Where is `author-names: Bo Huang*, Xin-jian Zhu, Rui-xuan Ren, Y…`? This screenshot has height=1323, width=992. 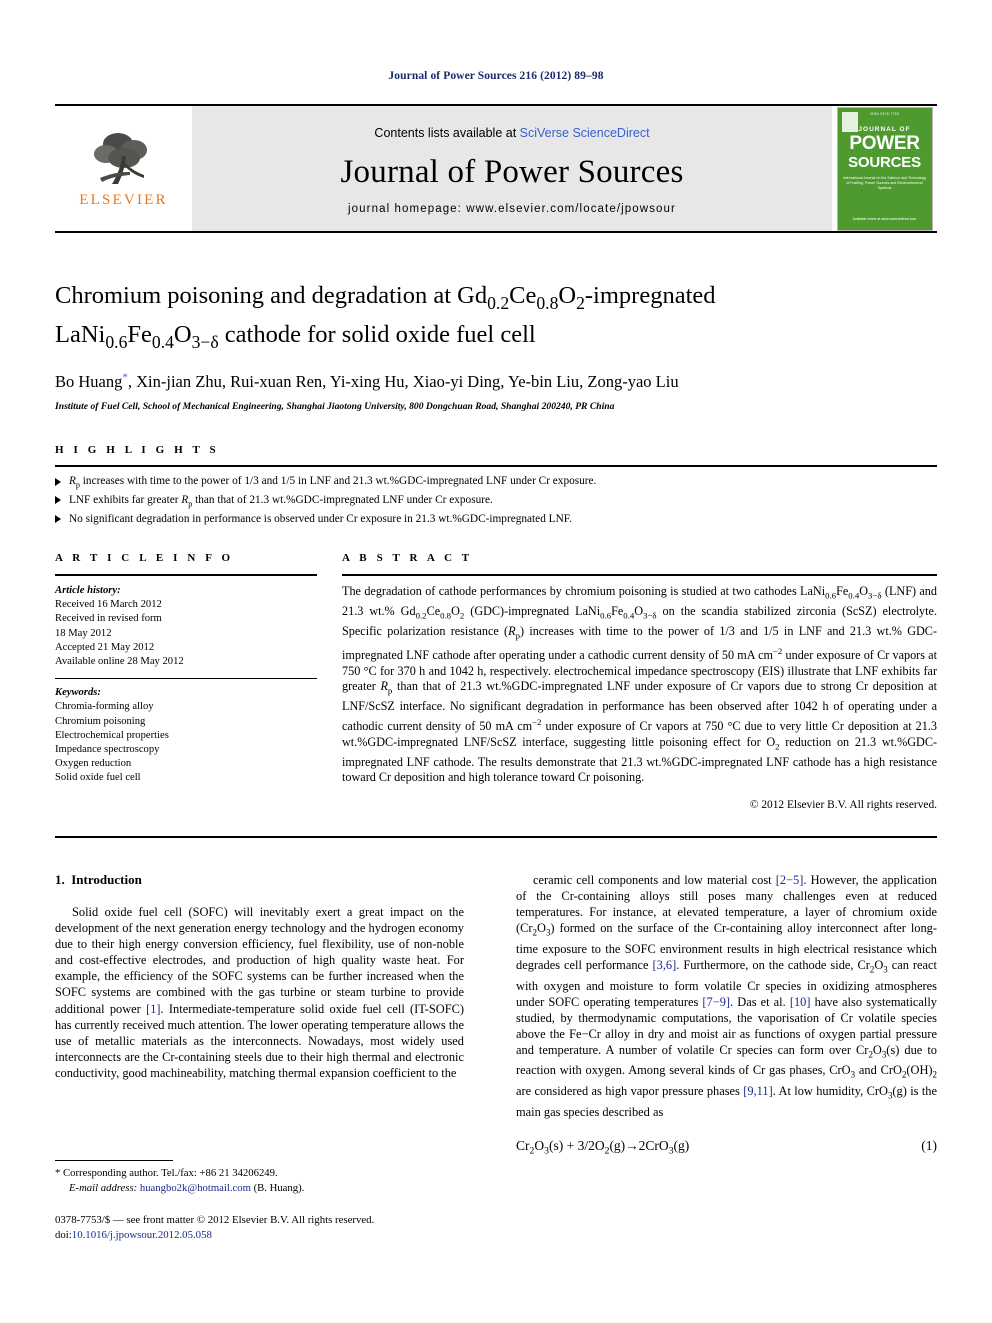 author-names: Bo Huang*, Xin-jian Zhu, Rui-xuan Ren, Y… is located at coordinates (367, 381).